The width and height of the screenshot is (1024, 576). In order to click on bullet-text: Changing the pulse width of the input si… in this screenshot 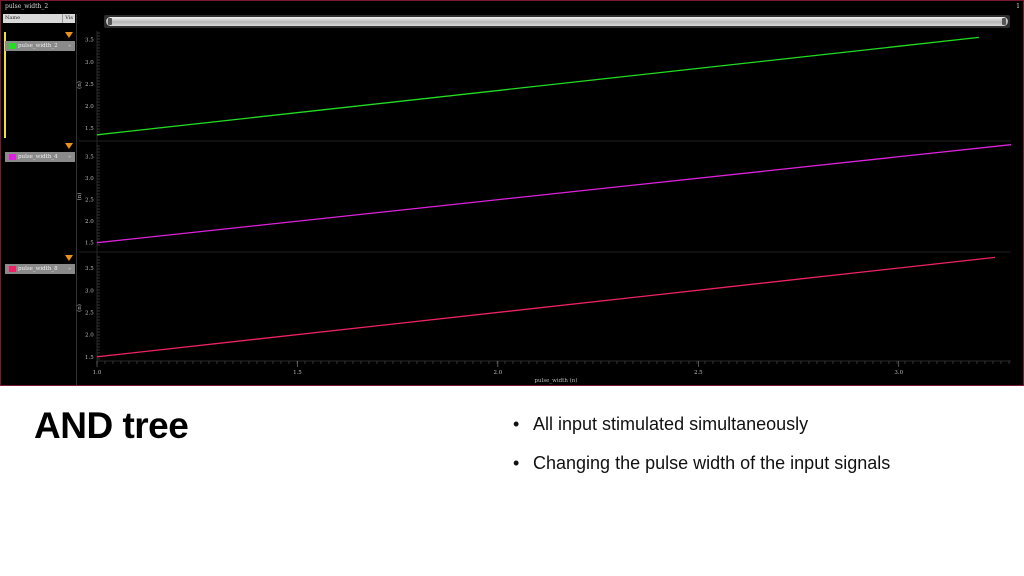, I will do `click(712, 463)`.